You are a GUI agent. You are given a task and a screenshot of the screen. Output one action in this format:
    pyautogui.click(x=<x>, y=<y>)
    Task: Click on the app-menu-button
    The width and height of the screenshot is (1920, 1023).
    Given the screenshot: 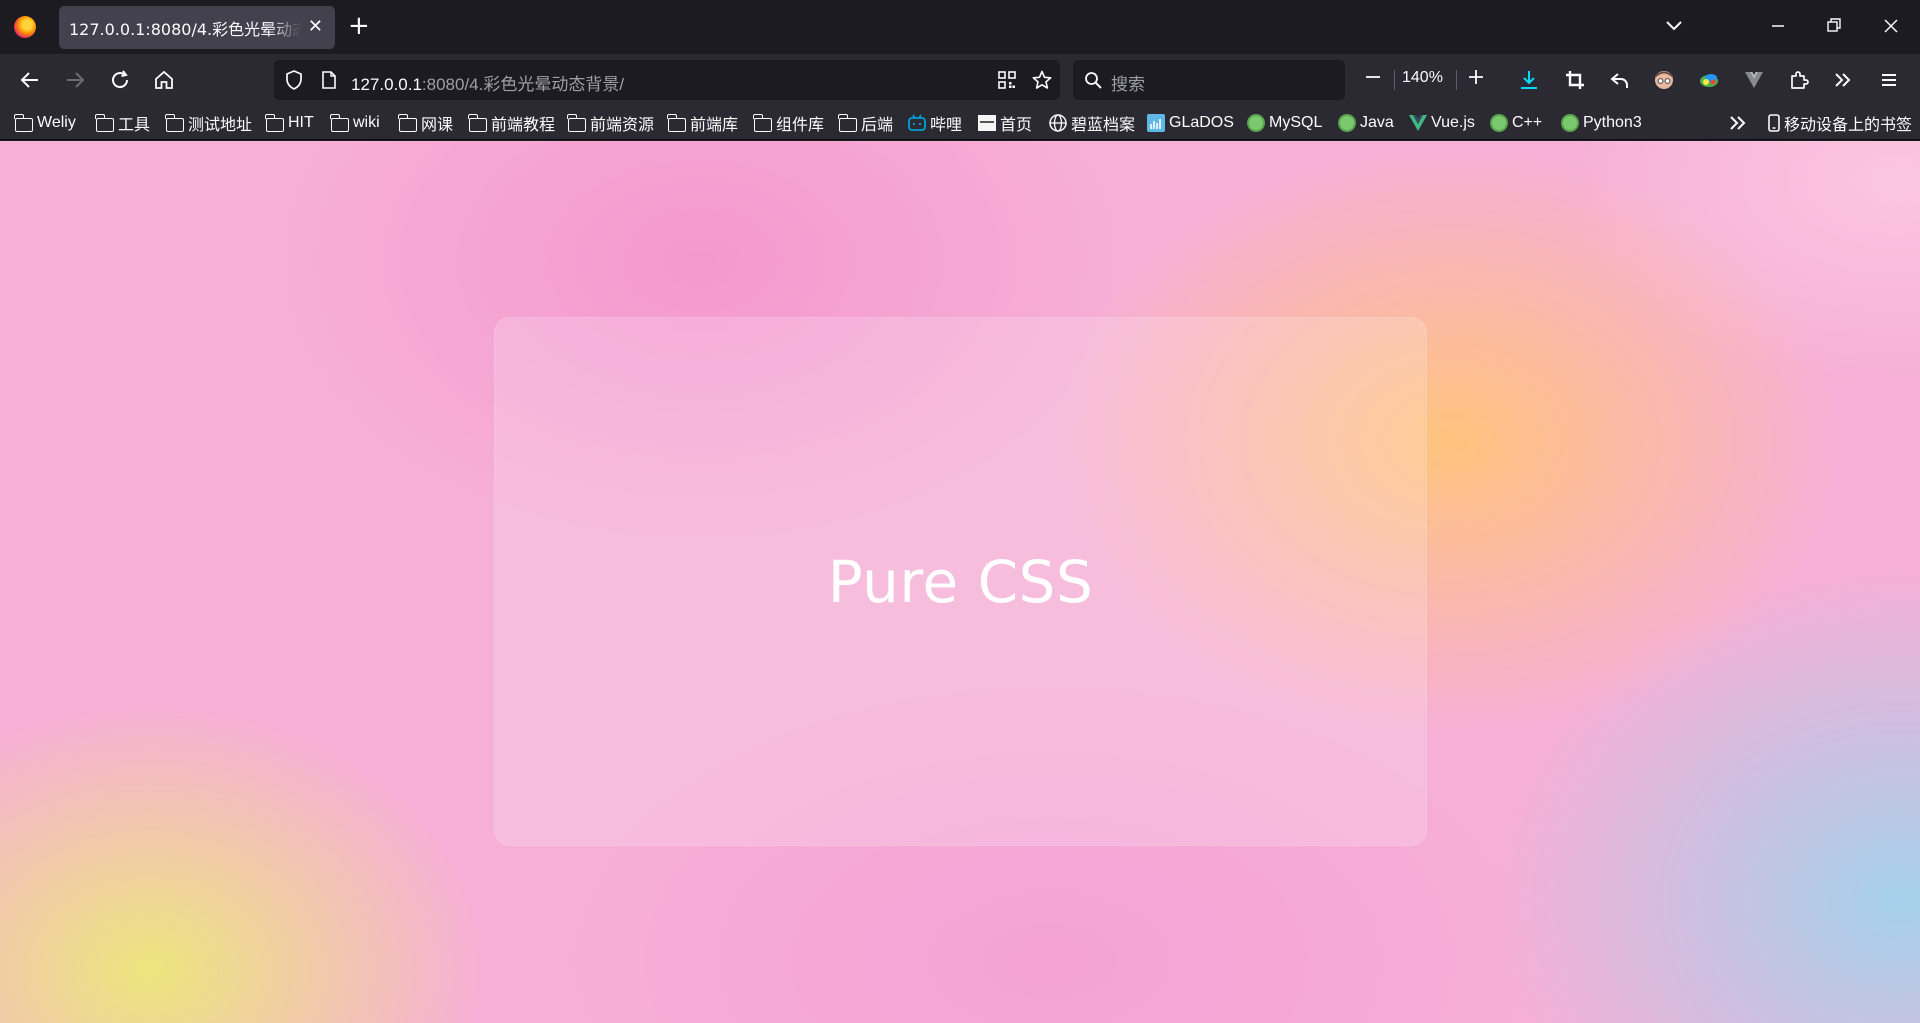 What is the action you would take?
    pyautogui.click(x=1889, y=80)
    